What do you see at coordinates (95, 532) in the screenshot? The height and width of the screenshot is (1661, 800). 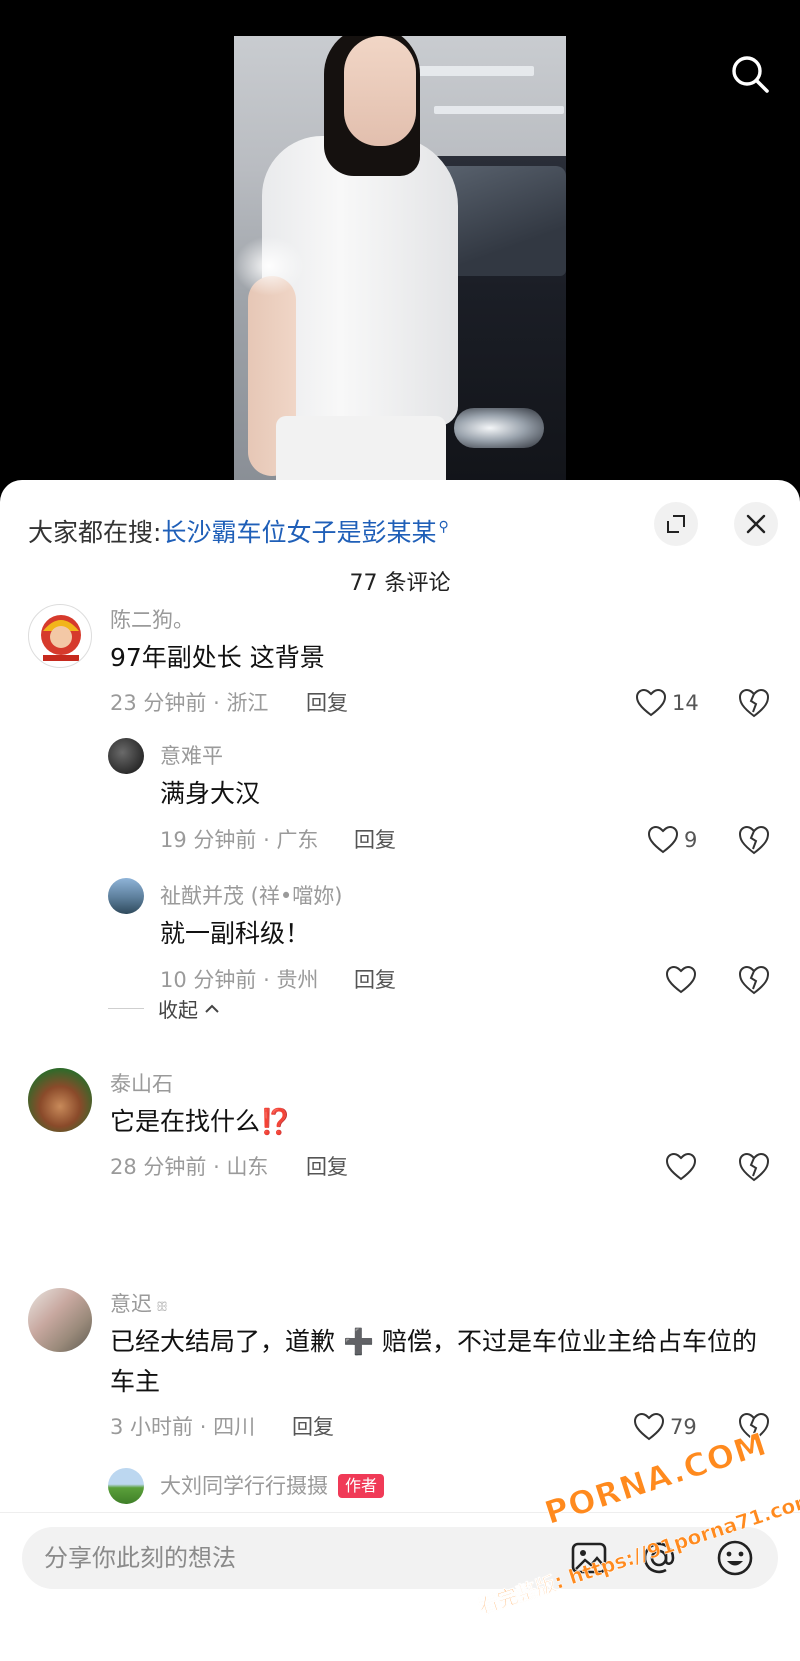 I see `hot-search-prefix: 大家都在搜:` at bounding box center [95, 532].